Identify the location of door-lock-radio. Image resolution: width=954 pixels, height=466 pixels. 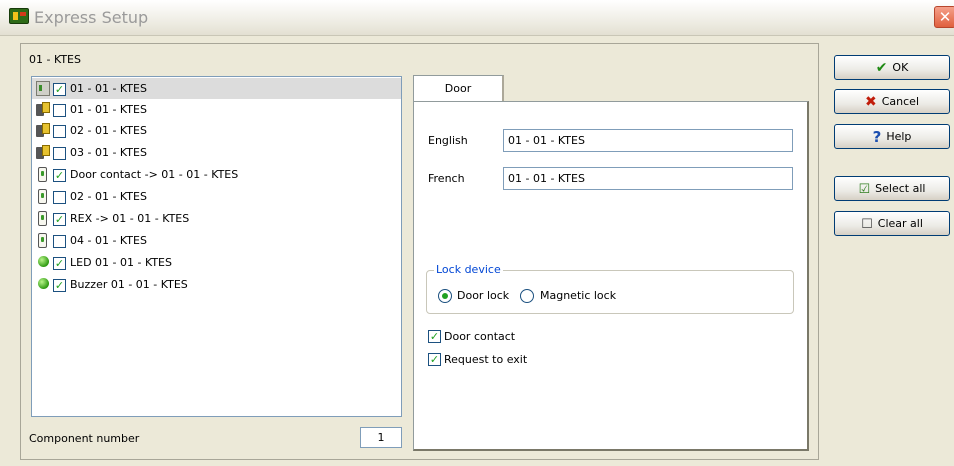
(445, 296).